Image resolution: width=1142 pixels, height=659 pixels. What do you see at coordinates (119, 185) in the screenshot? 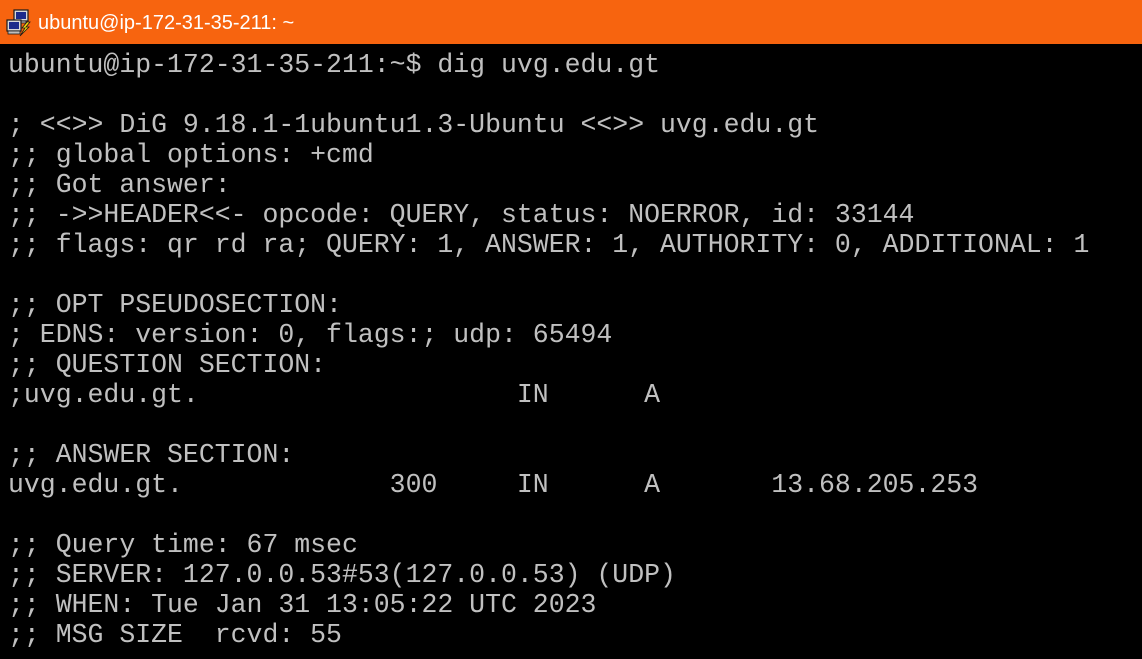
I see `terminal-line: ;; Got answer:` at bounding box center [119, 185].